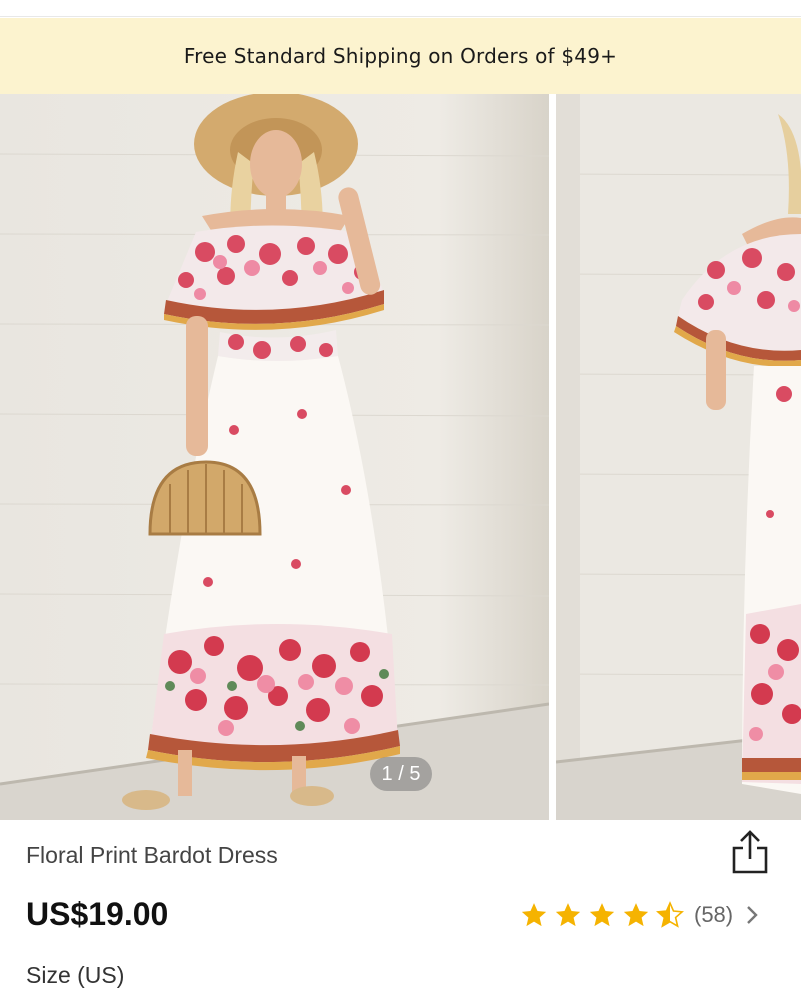 This screenshot has width=801, height=1000. I want to click on image-counter: 1 / 5, so click(401, 774).